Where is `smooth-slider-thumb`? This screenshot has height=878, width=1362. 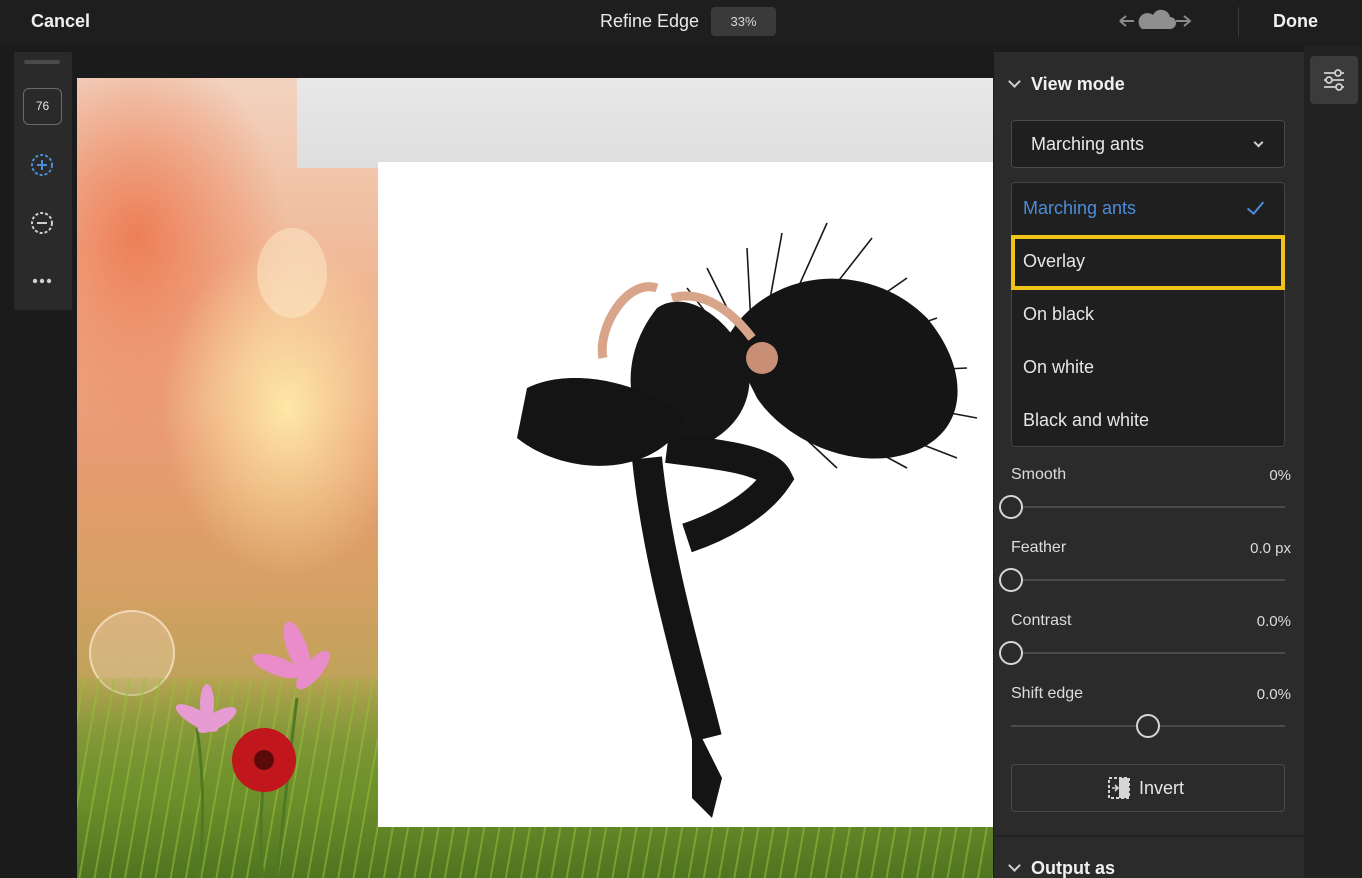 smooth-slider-thumb is located at coordinates (1011, 507).